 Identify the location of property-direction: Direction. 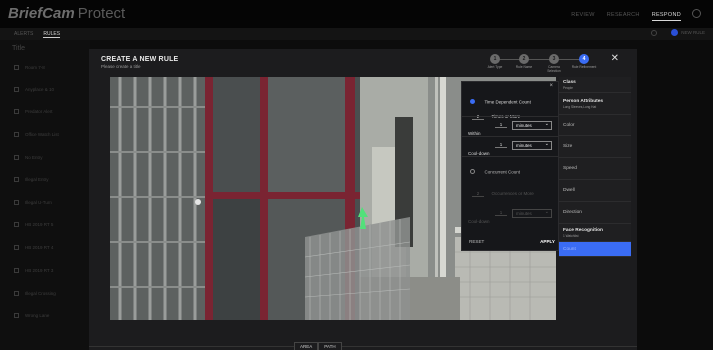
(595, 213).